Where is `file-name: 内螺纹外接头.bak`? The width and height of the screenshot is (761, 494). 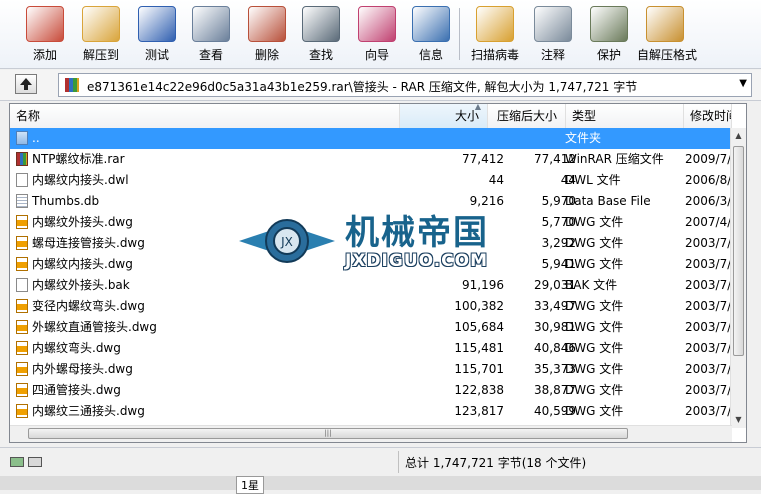
file-name: 内螺纹外接头.bak is located at coordinates (81, 285).